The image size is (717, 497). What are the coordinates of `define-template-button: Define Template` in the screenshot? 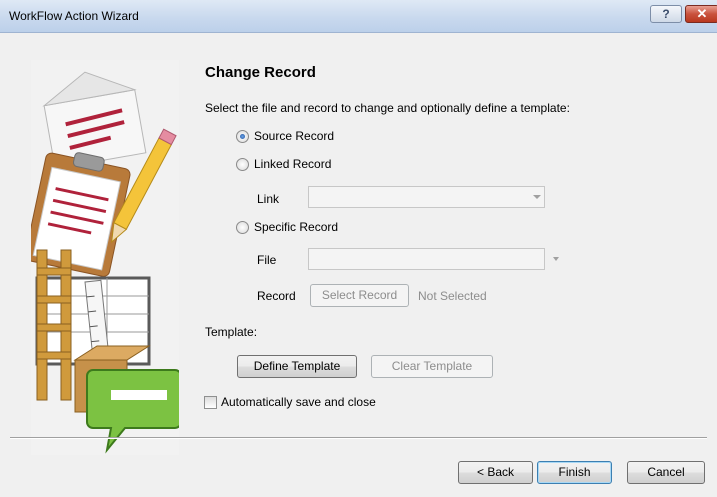 It's located at (297, 366).